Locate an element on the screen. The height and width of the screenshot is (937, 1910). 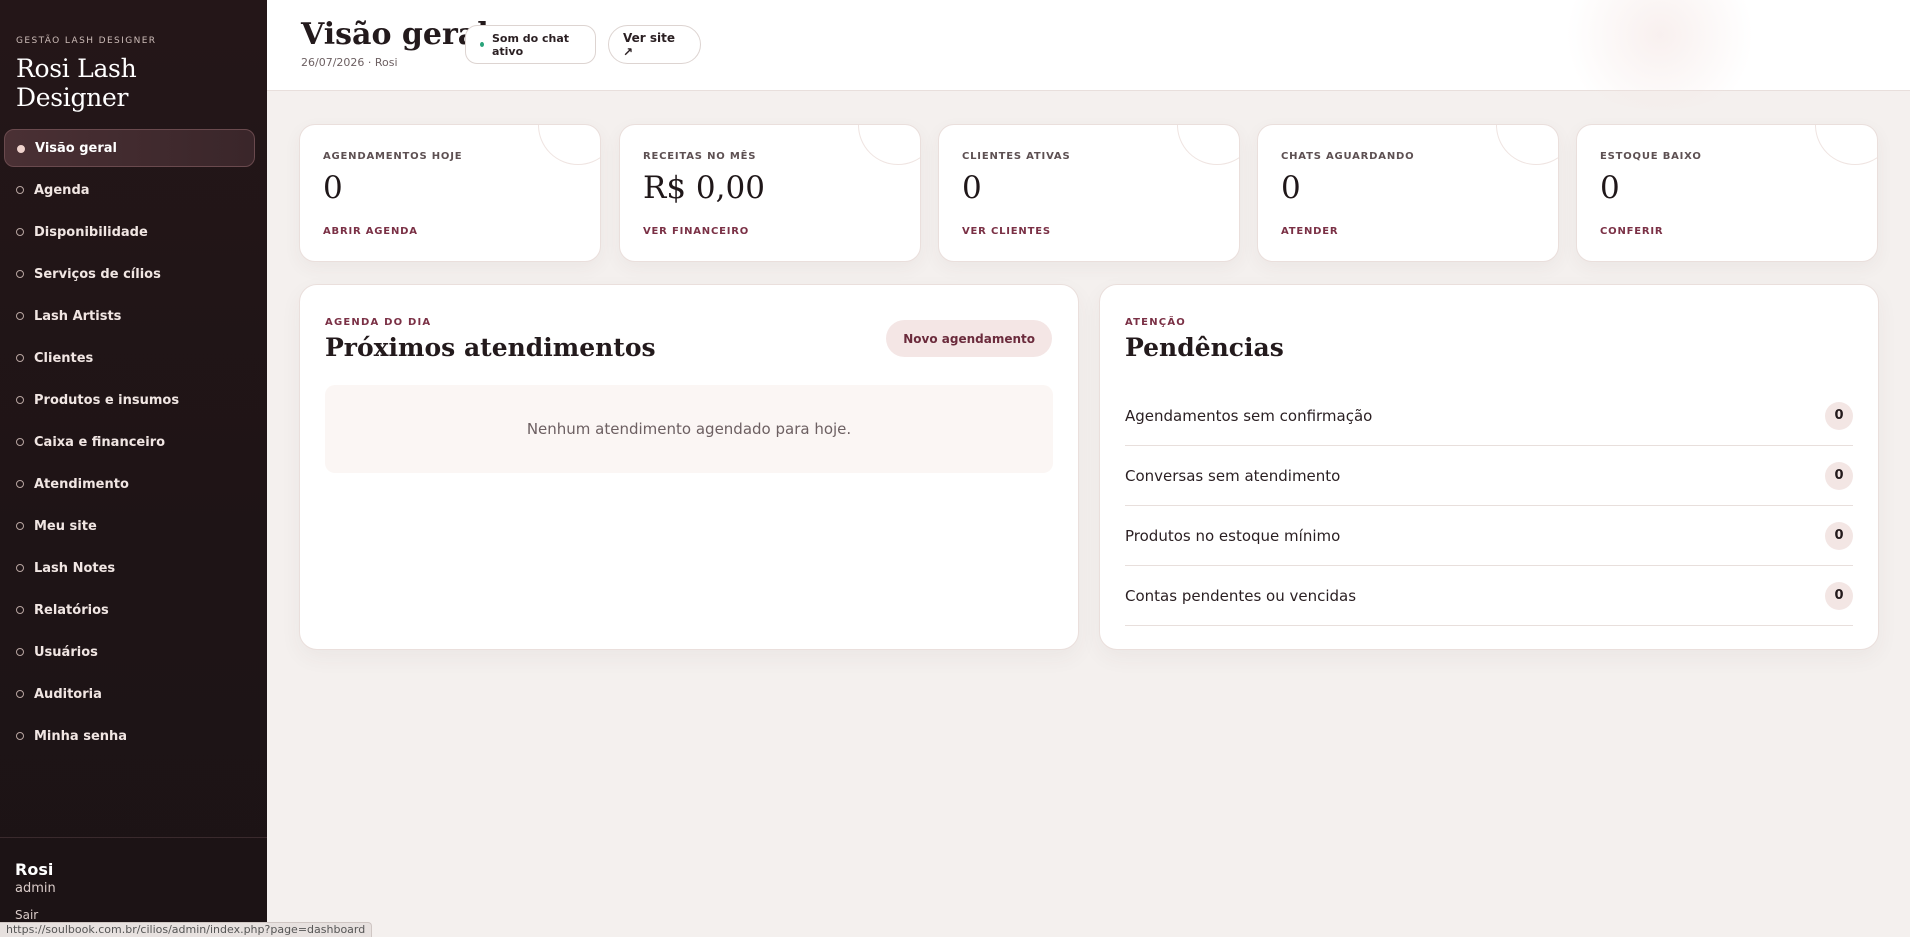
stat-card-chats: CHATS AGUARDANDO 0 ATENDER is located at coordinates (1408, 193).